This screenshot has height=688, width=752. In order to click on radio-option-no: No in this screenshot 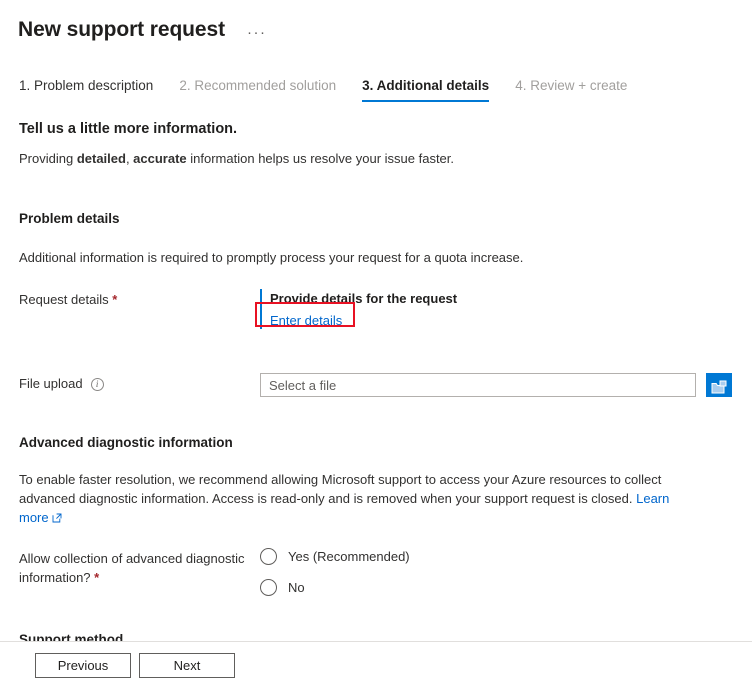, I will do `click(506, 587)`.